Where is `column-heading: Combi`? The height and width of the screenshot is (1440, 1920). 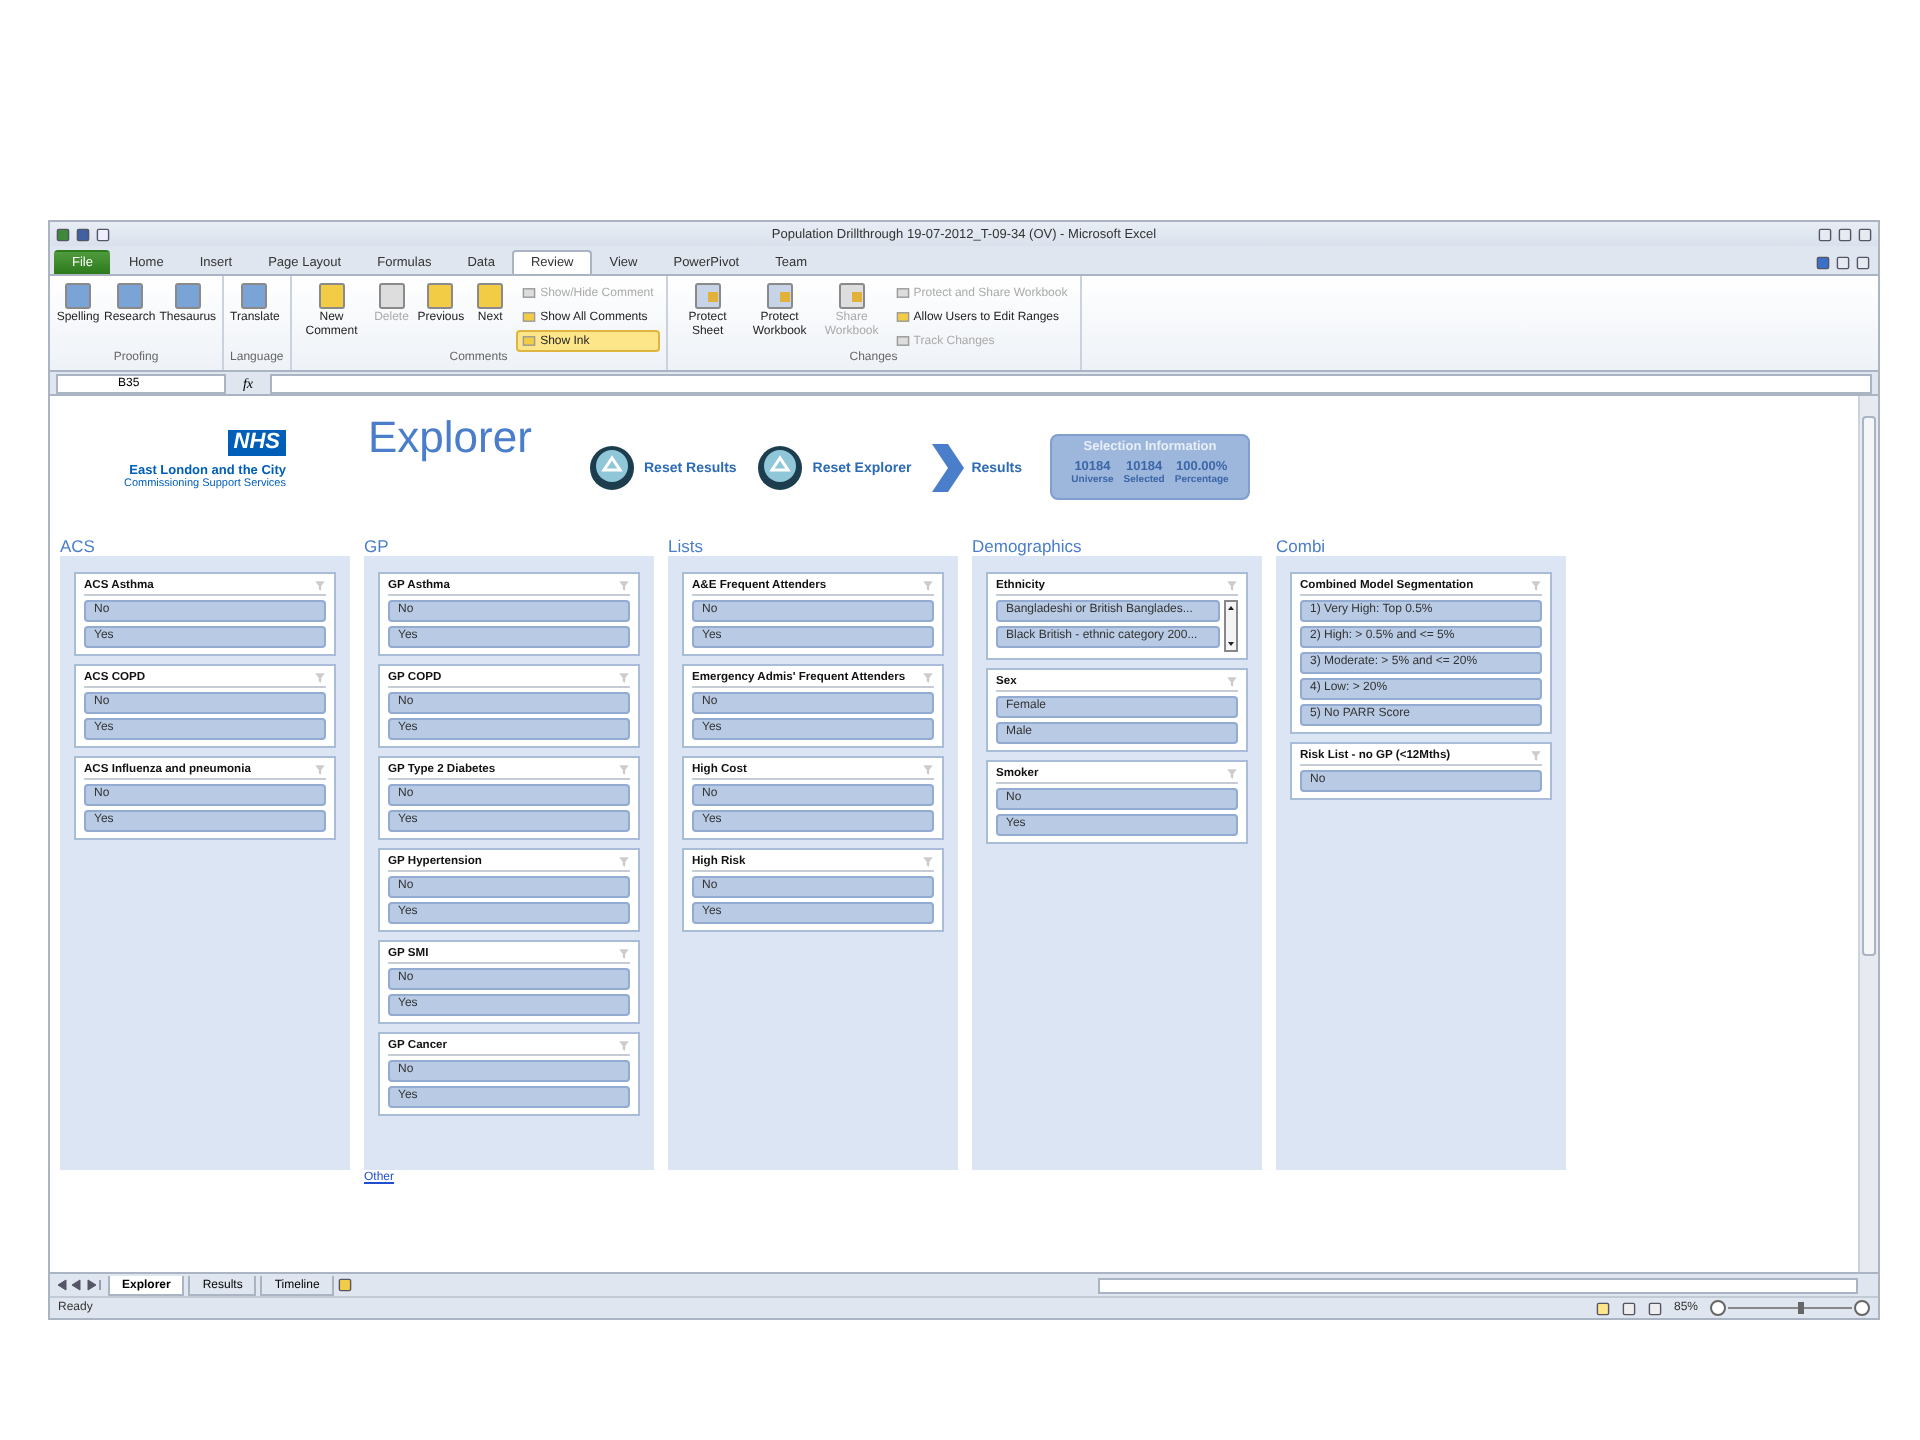
column-heading: Combi is located at coordinates (1302, 546).